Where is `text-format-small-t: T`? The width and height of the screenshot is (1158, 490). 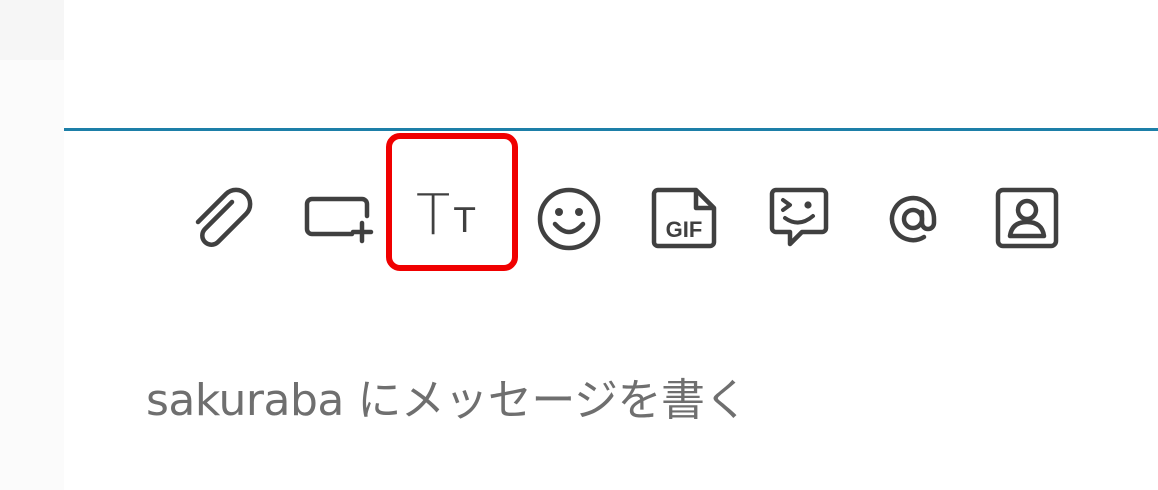
text-format-small-t: T is located at coordinates (464, 221).